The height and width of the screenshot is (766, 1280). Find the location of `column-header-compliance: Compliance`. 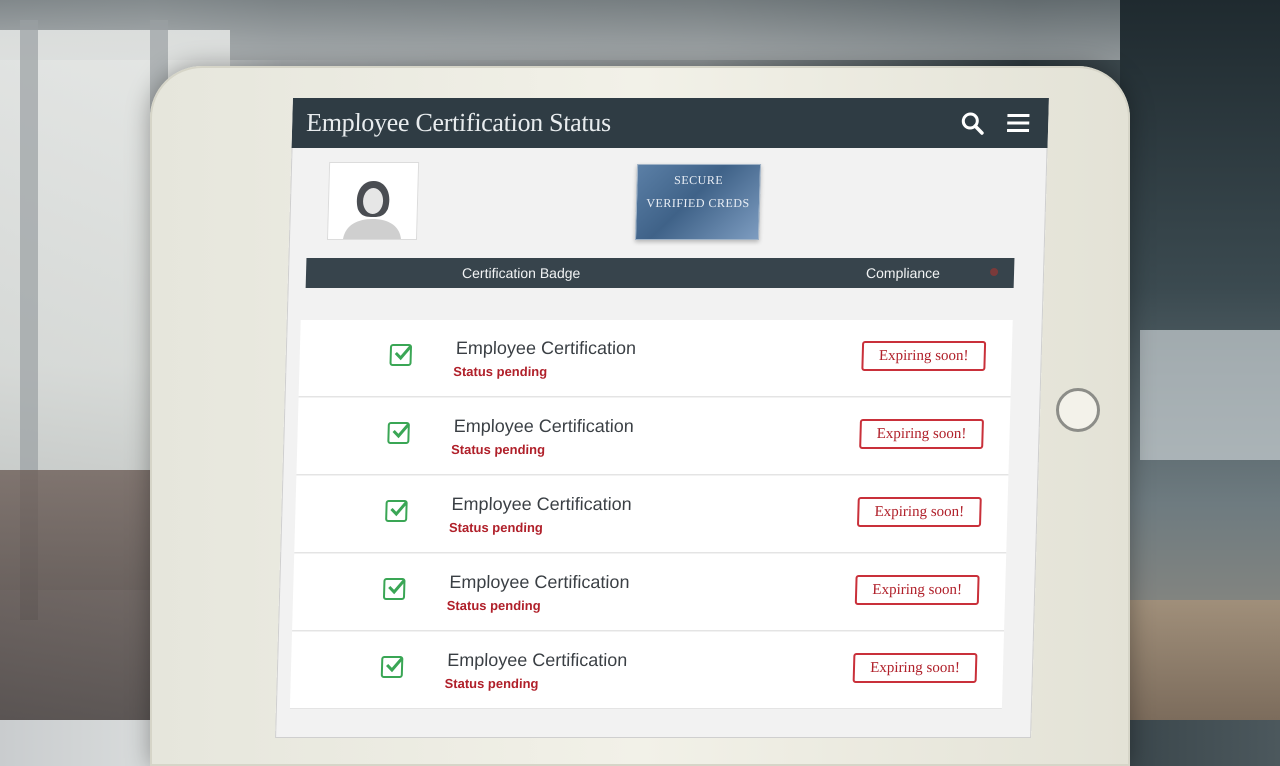

column-header-compliance: Compliance is located at coordinates (903, 273).